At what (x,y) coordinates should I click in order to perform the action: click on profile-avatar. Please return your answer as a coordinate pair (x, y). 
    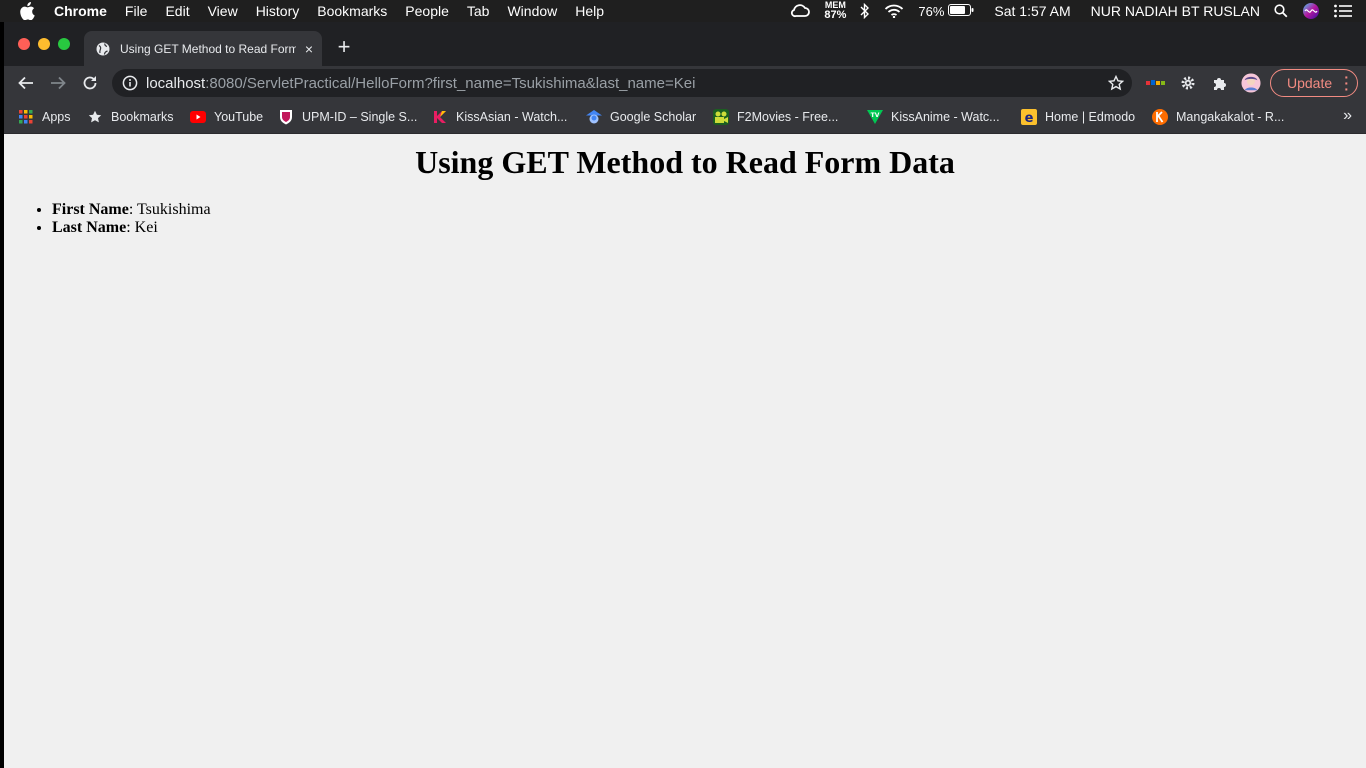
    Looking at the image, I should click on (1251, 83).